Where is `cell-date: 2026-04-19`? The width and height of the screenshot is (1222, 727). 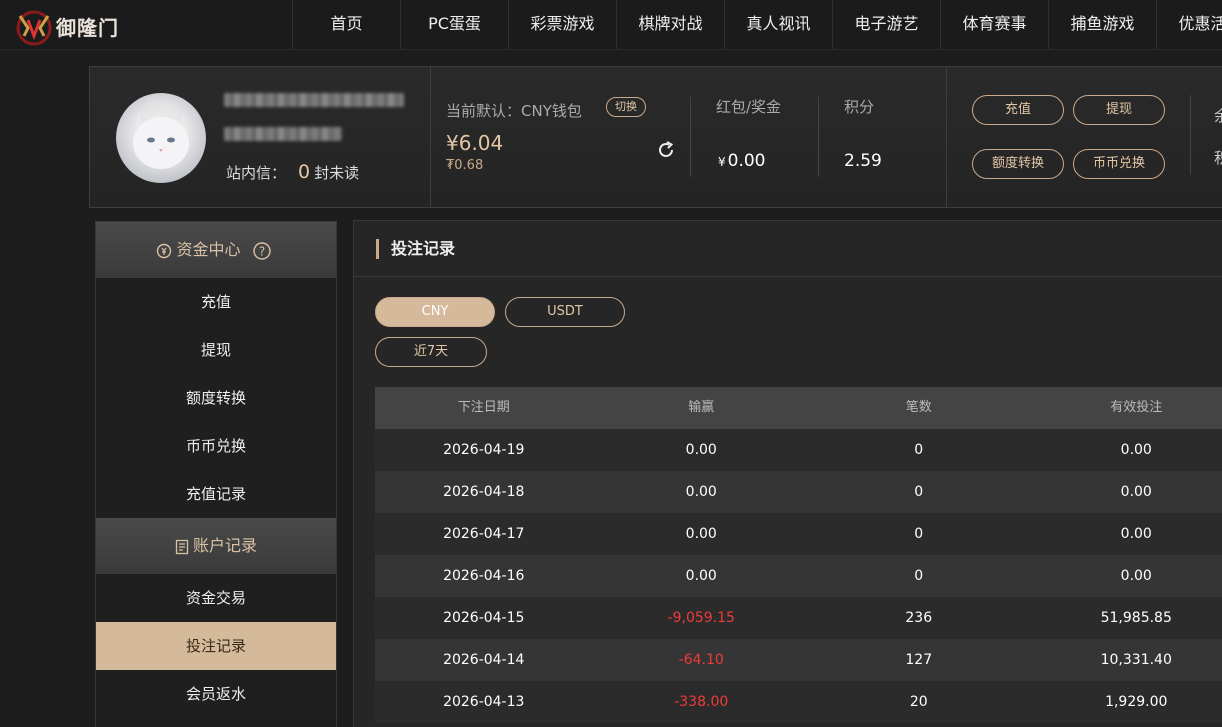
cell-date: 2026-04-19 is located at coordinates (484, 450).